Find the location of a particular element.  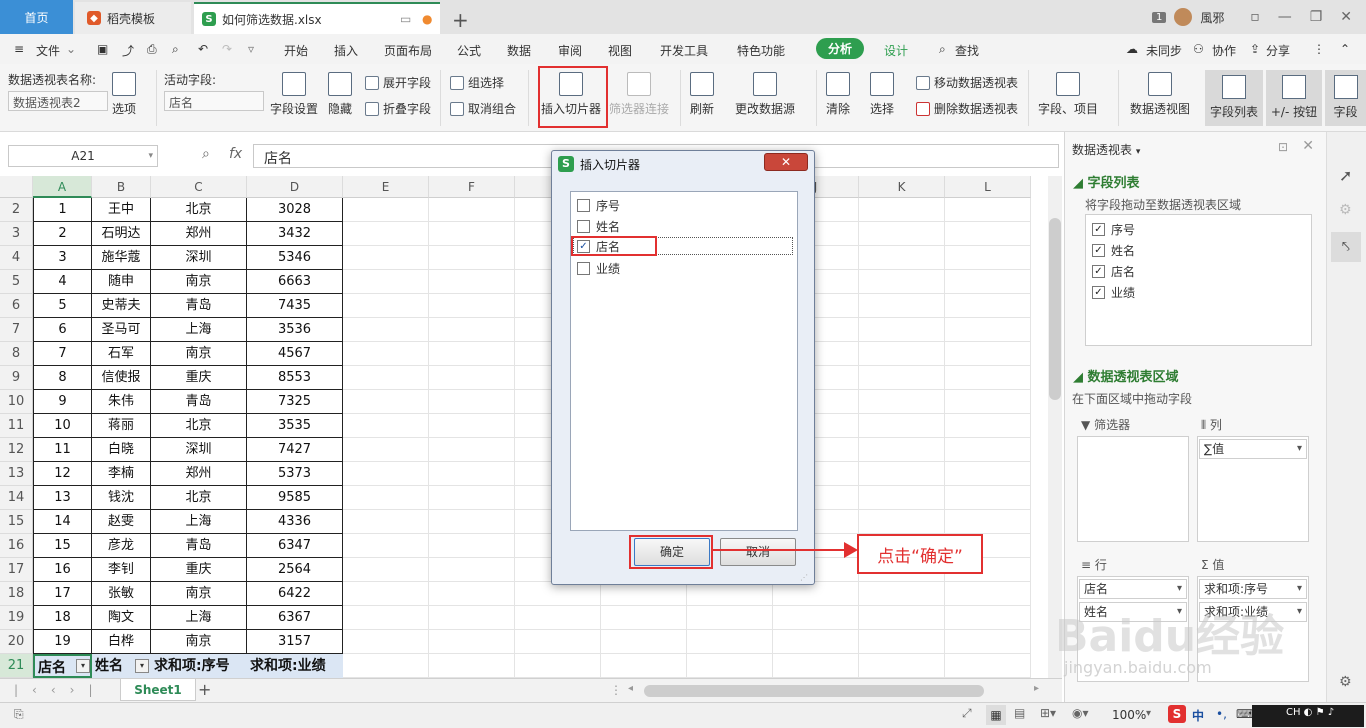

field-item-name: ✓ 姓名 is located at coordinates (1113, 250).